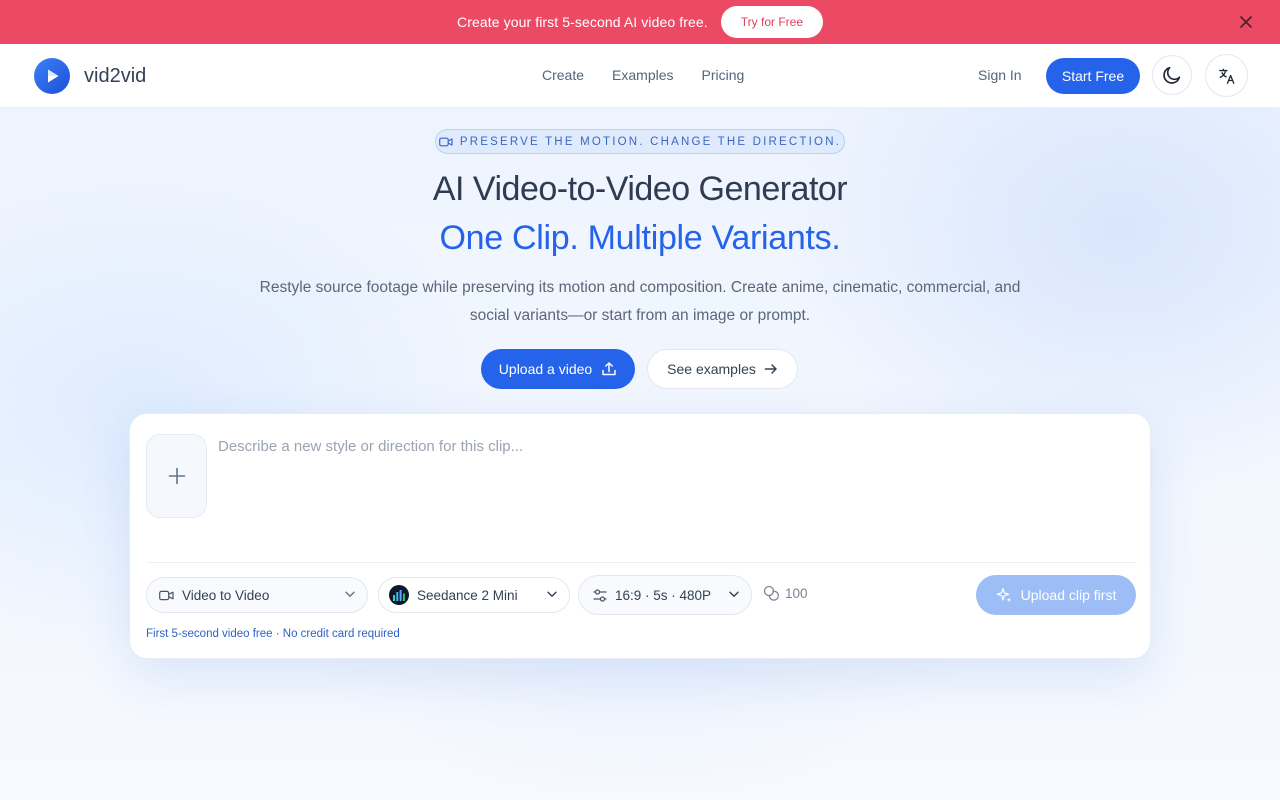 Image resolution: width=1280 pixels, height=800 pixels. I want to click on generation-options-value: 16:9 · 5s · 480P, so click(663, 595).